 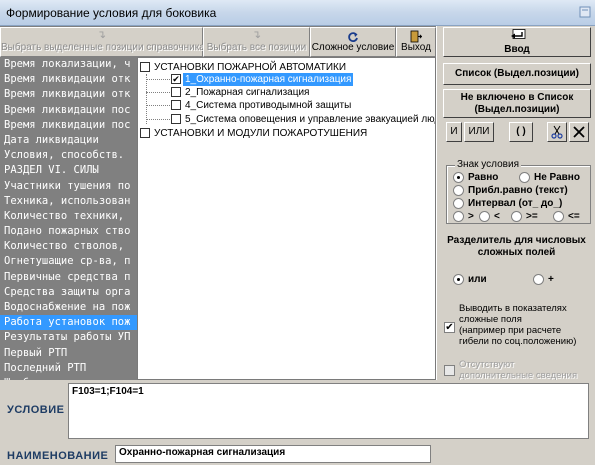 What do you see at coordinates (416, 42) in the screenshot?
I see `exit-button: Выход` at bounding box center [416, 42].